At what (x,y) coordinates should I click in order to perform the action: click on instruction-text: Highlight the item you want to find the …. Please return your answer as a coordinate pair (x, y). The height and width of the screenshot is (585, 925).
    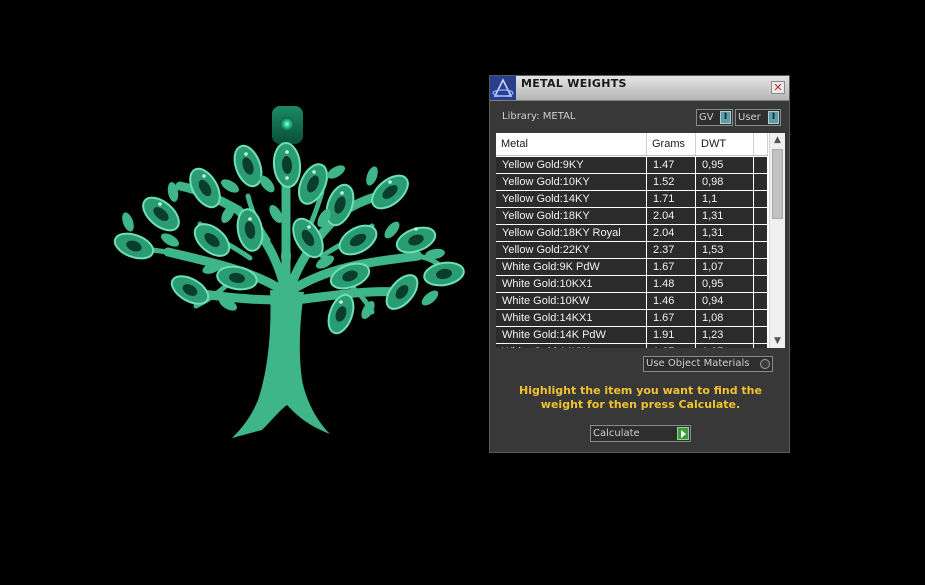
    Looking at the image, I should click on (640, 397).